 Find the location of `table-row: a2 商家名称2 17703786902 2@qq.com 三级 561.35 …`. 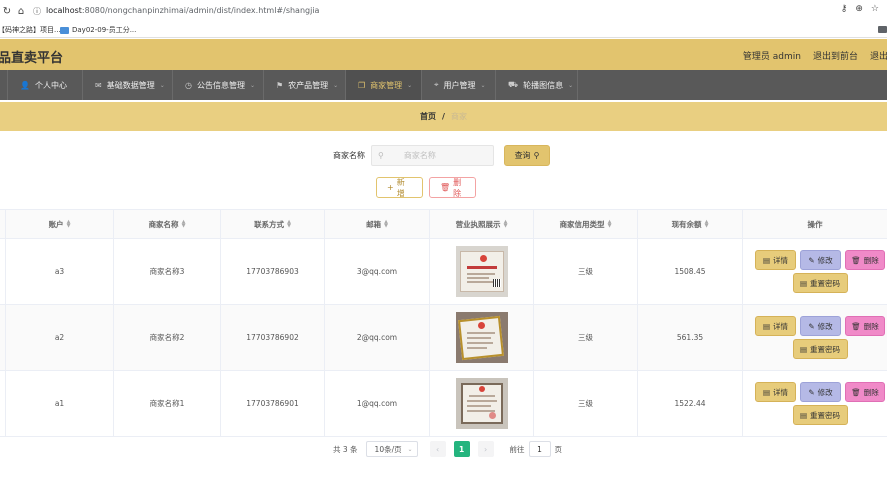

table-row: a2 商家名称2 17703786902 2@qq.com 三级 561.35 … is located at coordinates (443, 338).